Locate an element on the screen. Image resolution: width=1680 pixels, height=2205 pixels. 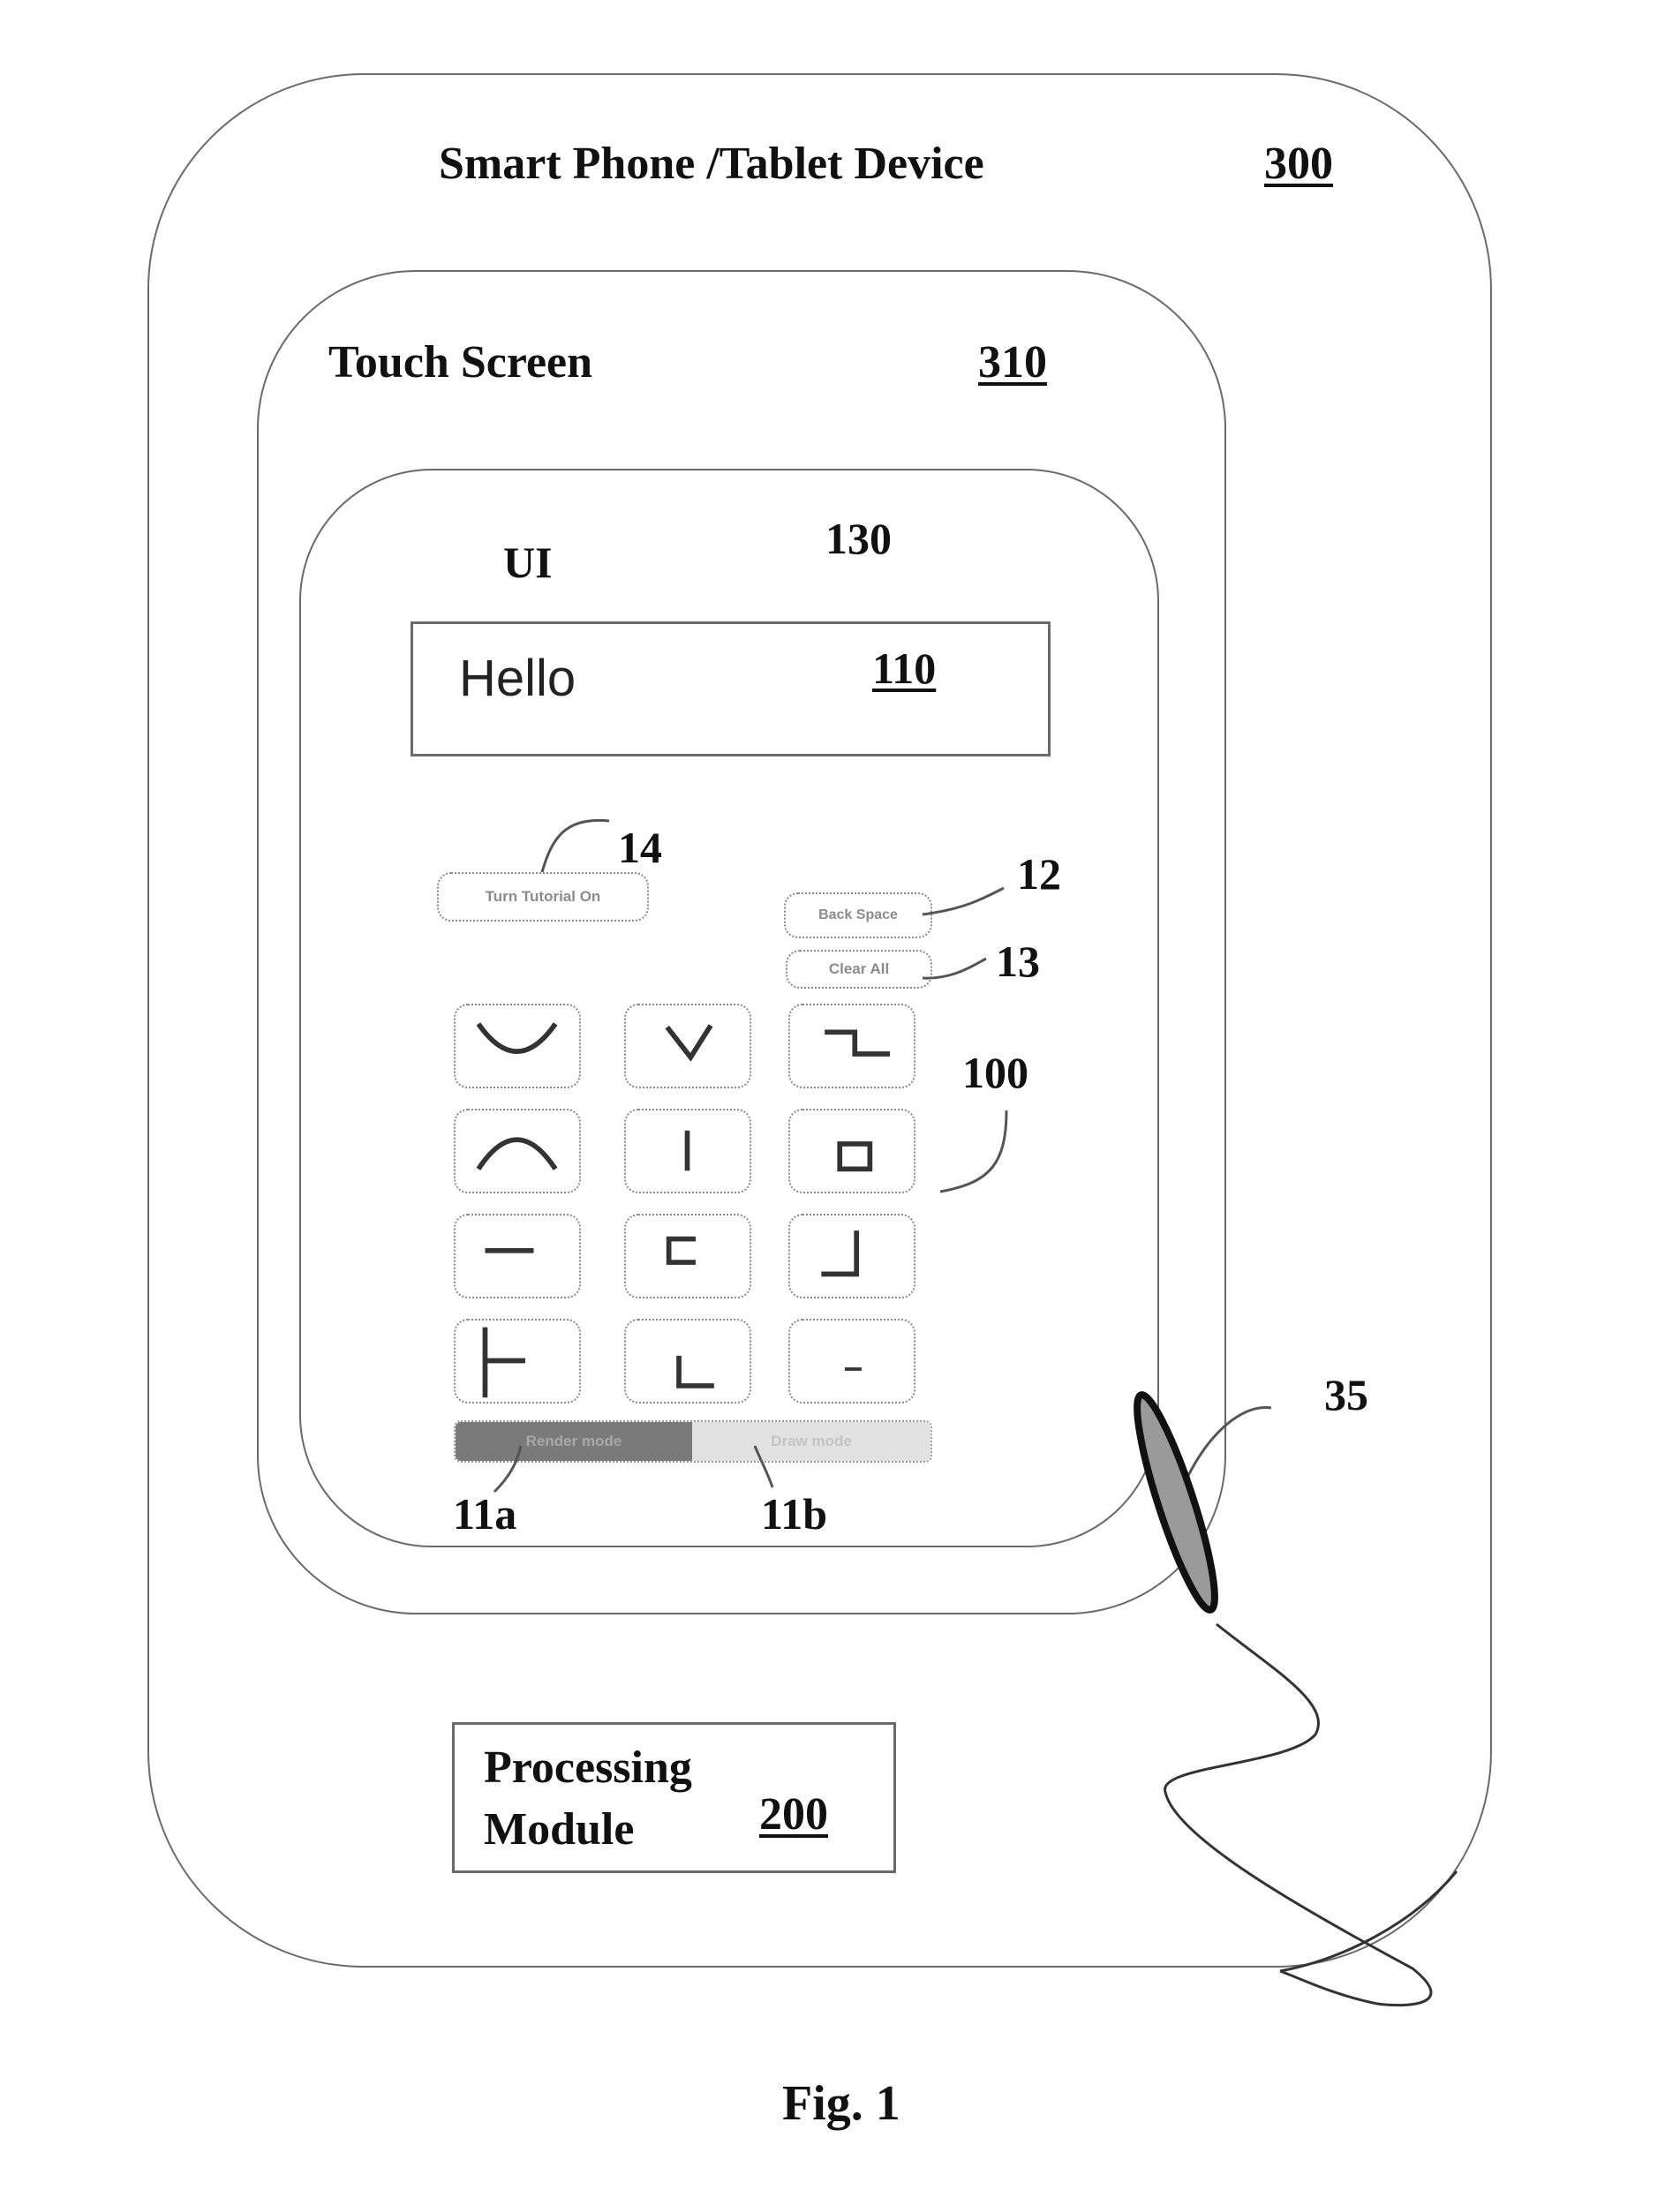
gesture-grid-leader-line is located at coordinates (973, 1151).